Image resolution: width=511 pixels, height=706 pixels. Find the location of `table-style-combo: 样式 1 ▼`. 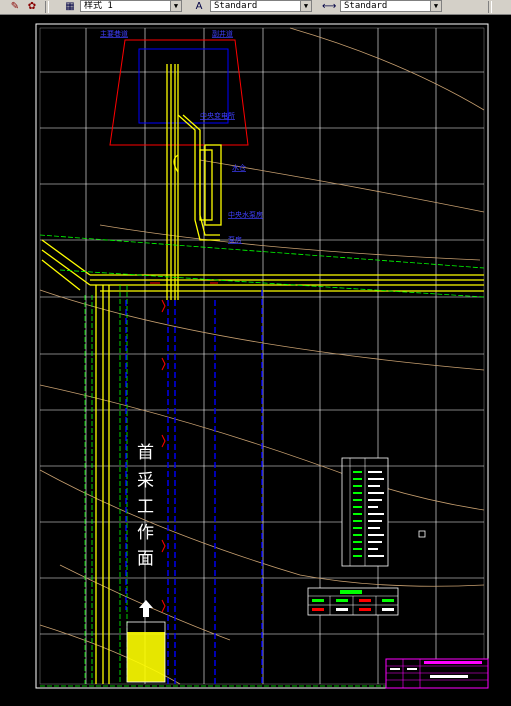

table-style-combo: 样式 1 ▼ is located at coordinates (131, 6).